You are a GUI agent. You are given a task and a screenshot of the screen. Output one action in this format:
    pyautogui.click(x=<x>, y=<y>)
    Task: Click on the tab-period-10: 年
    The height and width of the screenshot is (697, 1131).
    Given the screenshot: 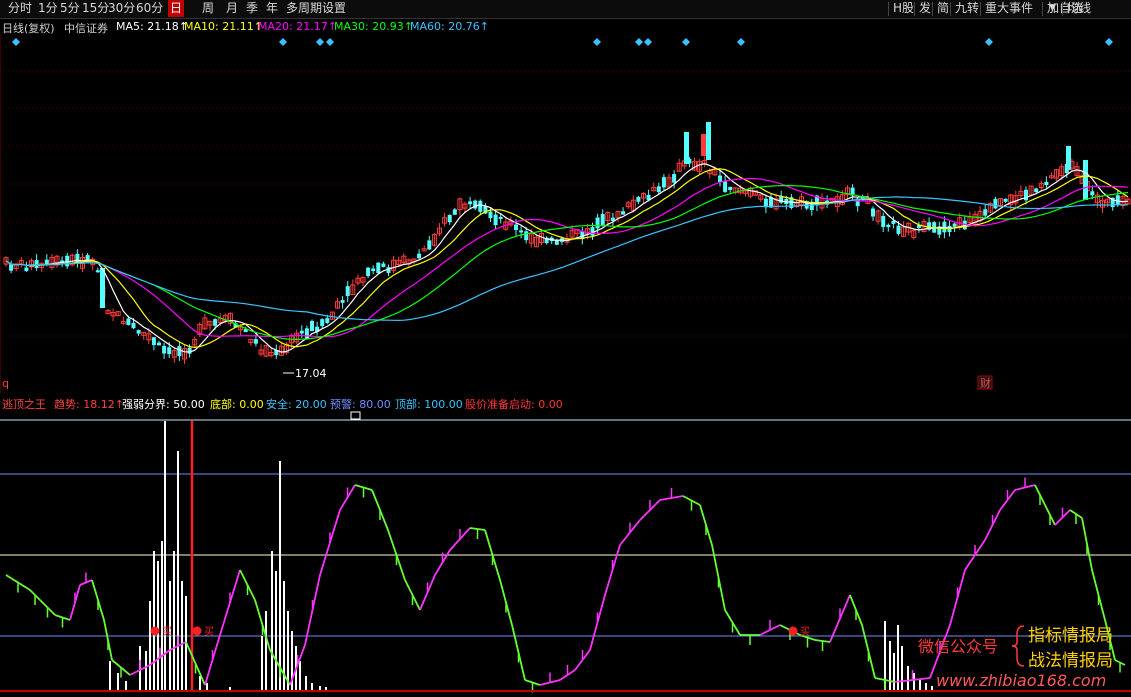 What is the action you would take?
    pyautogui.click(x=272, y=8)
    